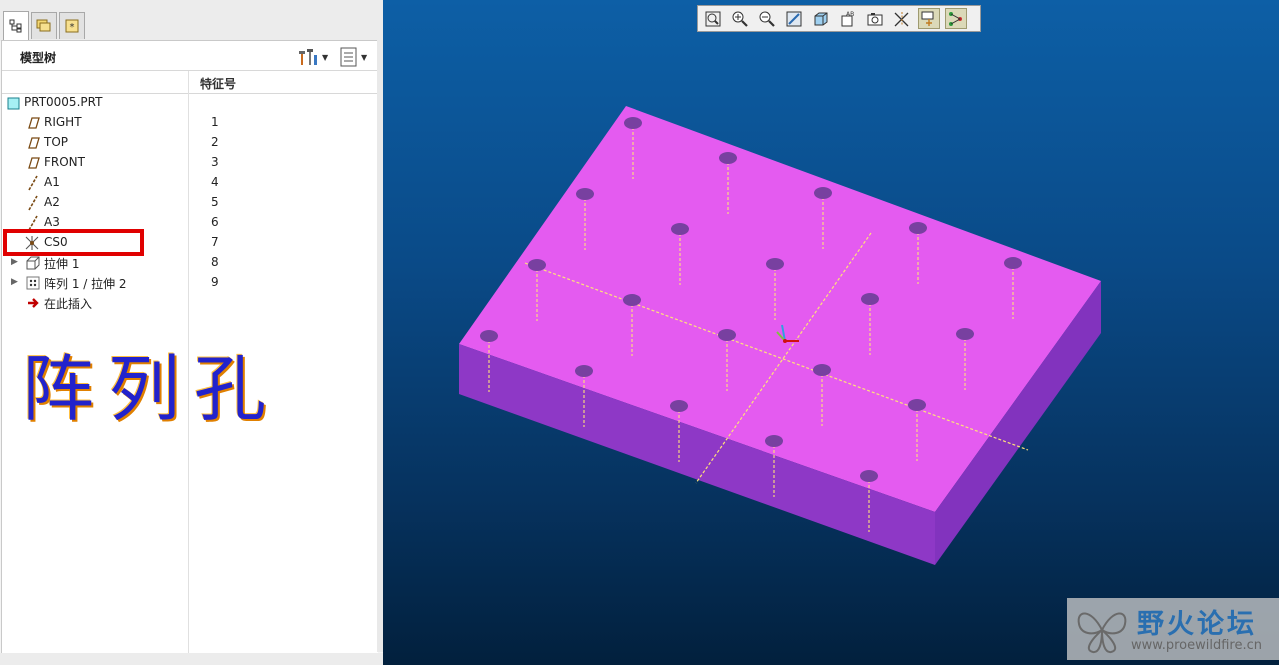  I want to click on feature-number: 1, so click(215, 122).